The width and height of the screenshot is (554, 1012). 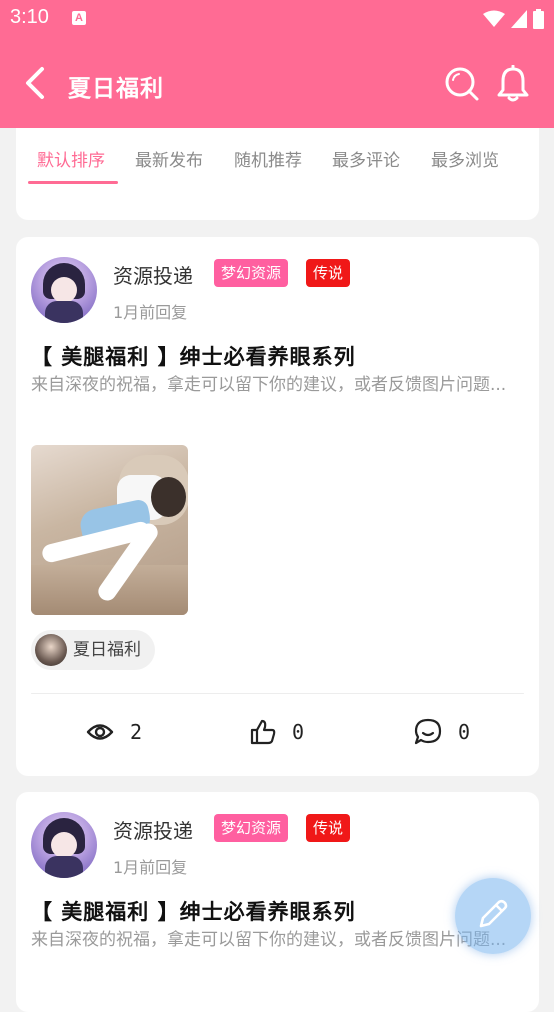 What do you see at coordinates (263, 732) in the screenshot?
I see `thumbs-up-icon` at bounding box center [263, 732].